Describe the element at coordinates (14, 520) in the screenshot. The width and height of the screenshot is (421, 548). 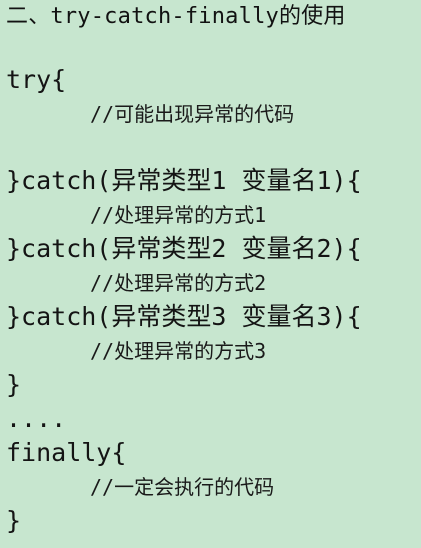
I see `code-line-finally-close: }` at that location.